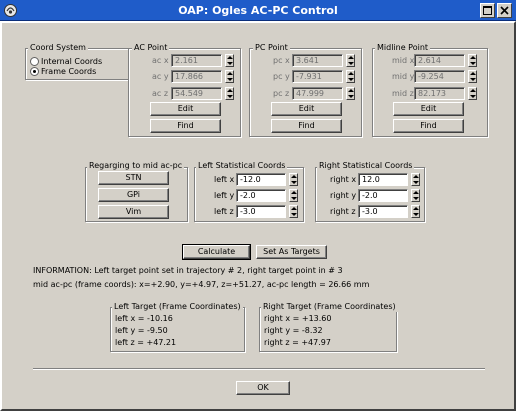 The image size is (516, 411). Describe the element at coordinates (297, 342) in the screenshot. I see `right-target-z: right z = +47.97` at that location.